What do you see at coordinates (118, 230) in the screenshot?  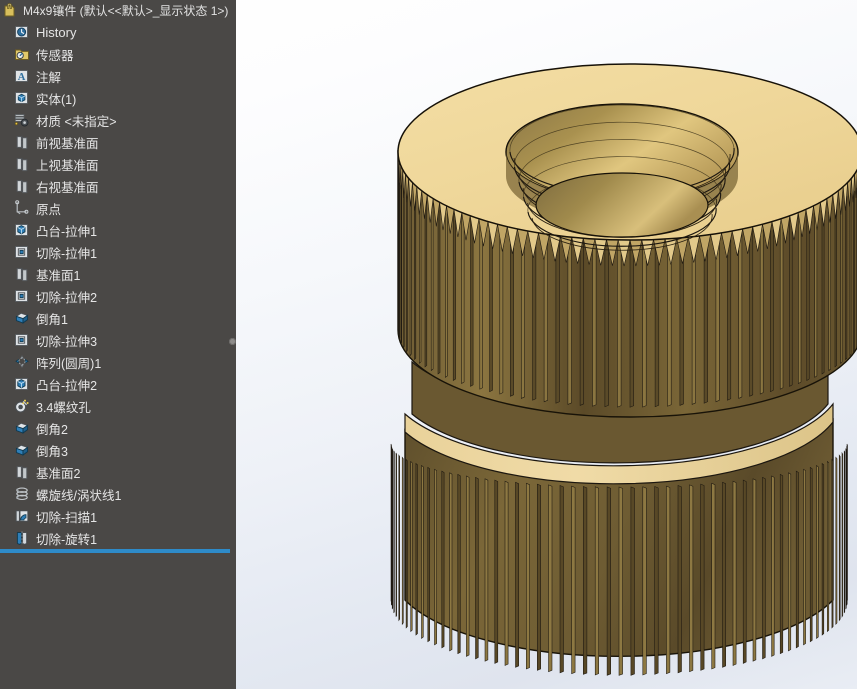 I see `tree-item-9: 凸台-拉伸1` at bounding box center [118, 230].